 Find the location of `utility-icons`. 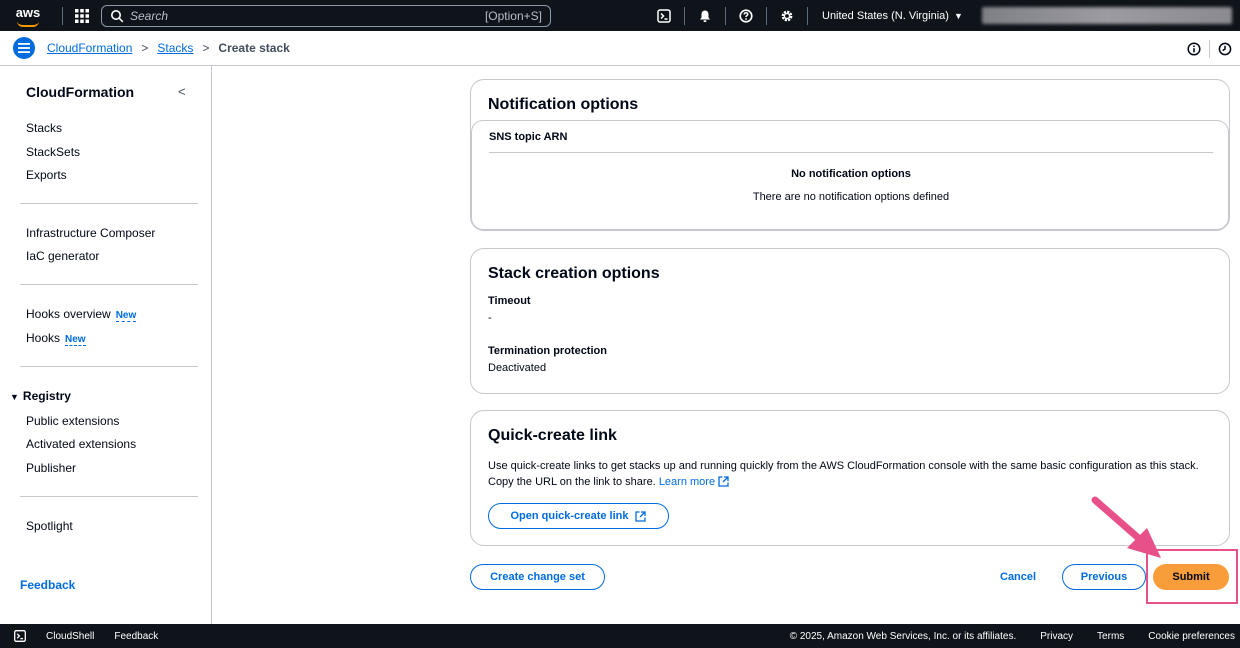

utility-icons is located at coordinates (1209, 48).